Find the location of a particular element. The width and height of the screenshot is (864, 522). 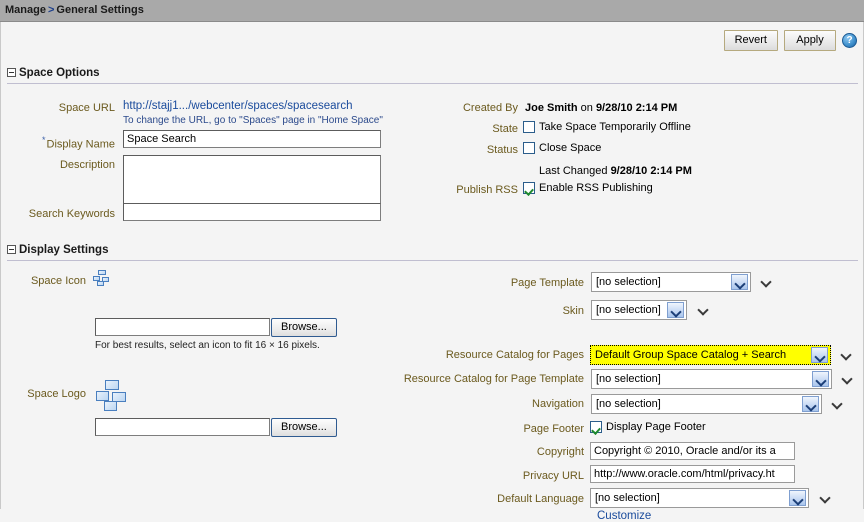

action-toolbar: Revert Apply ? is located at coordinates (790, 40).